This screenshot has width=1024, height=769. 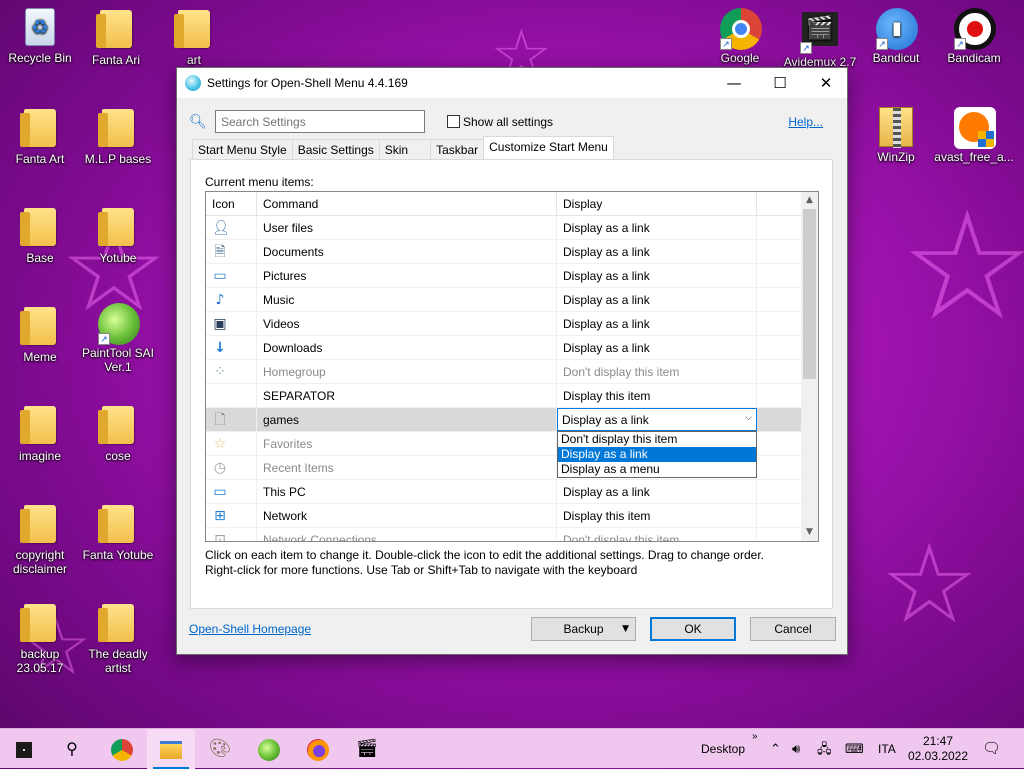 I want to click on table-row: 👤︎ User files Display as a link, so click(x=504, y=228).